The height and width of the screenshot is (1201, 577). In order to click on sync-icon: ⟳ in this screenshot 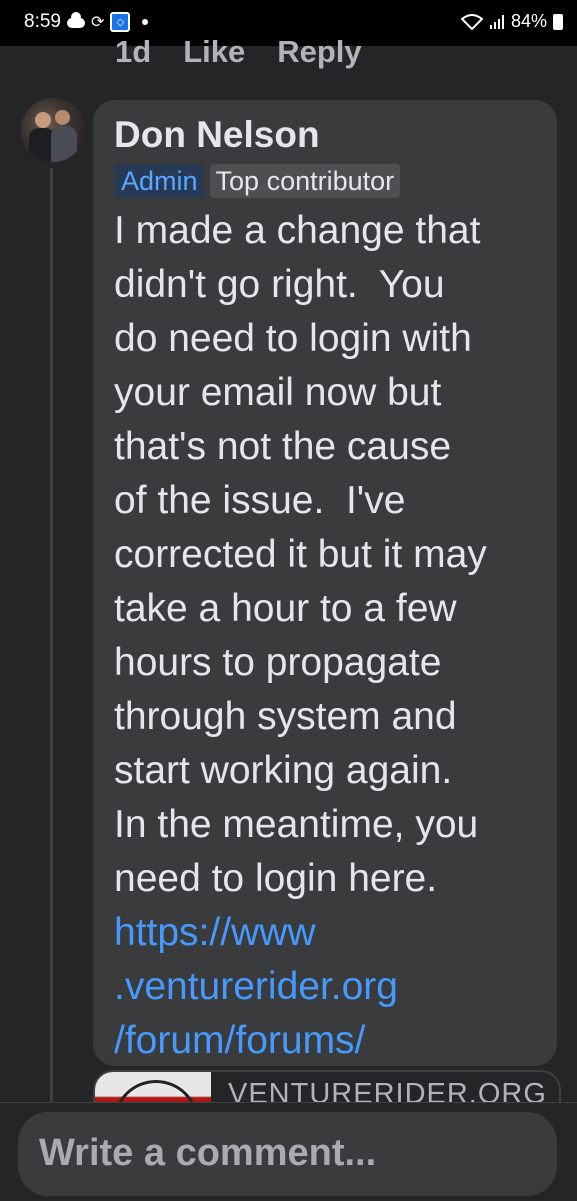, I will do `click(97, 22)`.